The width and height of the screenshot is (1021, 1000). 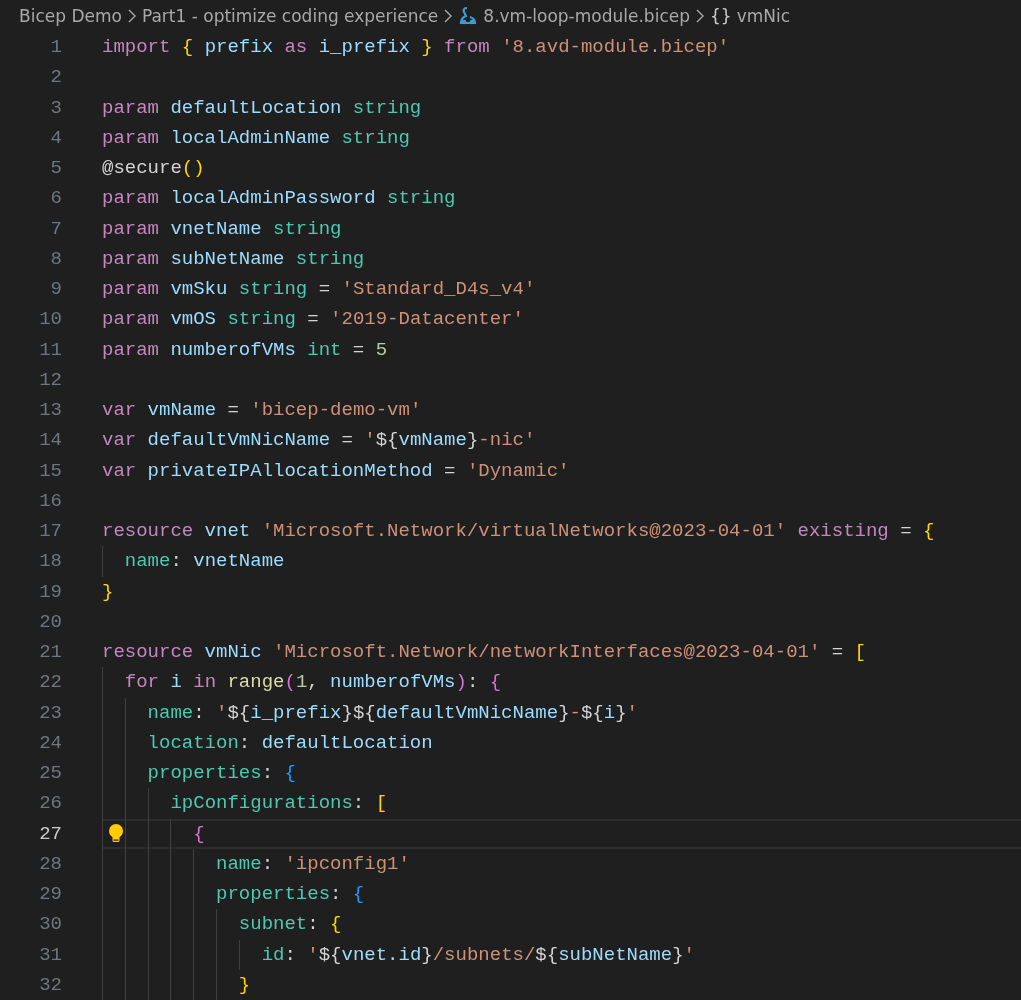 I want to click on line-number: 24, so click(x=50, y=743).